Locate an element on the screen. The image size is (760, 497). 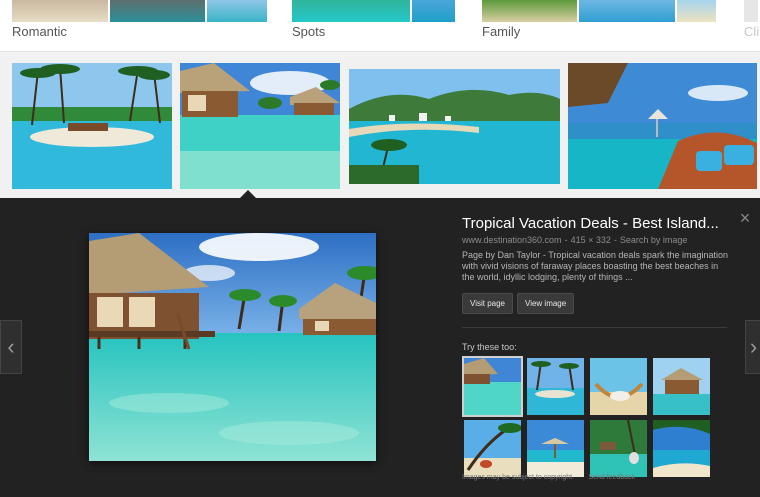
previous-image-button: ‹ is located at coordinates (11, 347).